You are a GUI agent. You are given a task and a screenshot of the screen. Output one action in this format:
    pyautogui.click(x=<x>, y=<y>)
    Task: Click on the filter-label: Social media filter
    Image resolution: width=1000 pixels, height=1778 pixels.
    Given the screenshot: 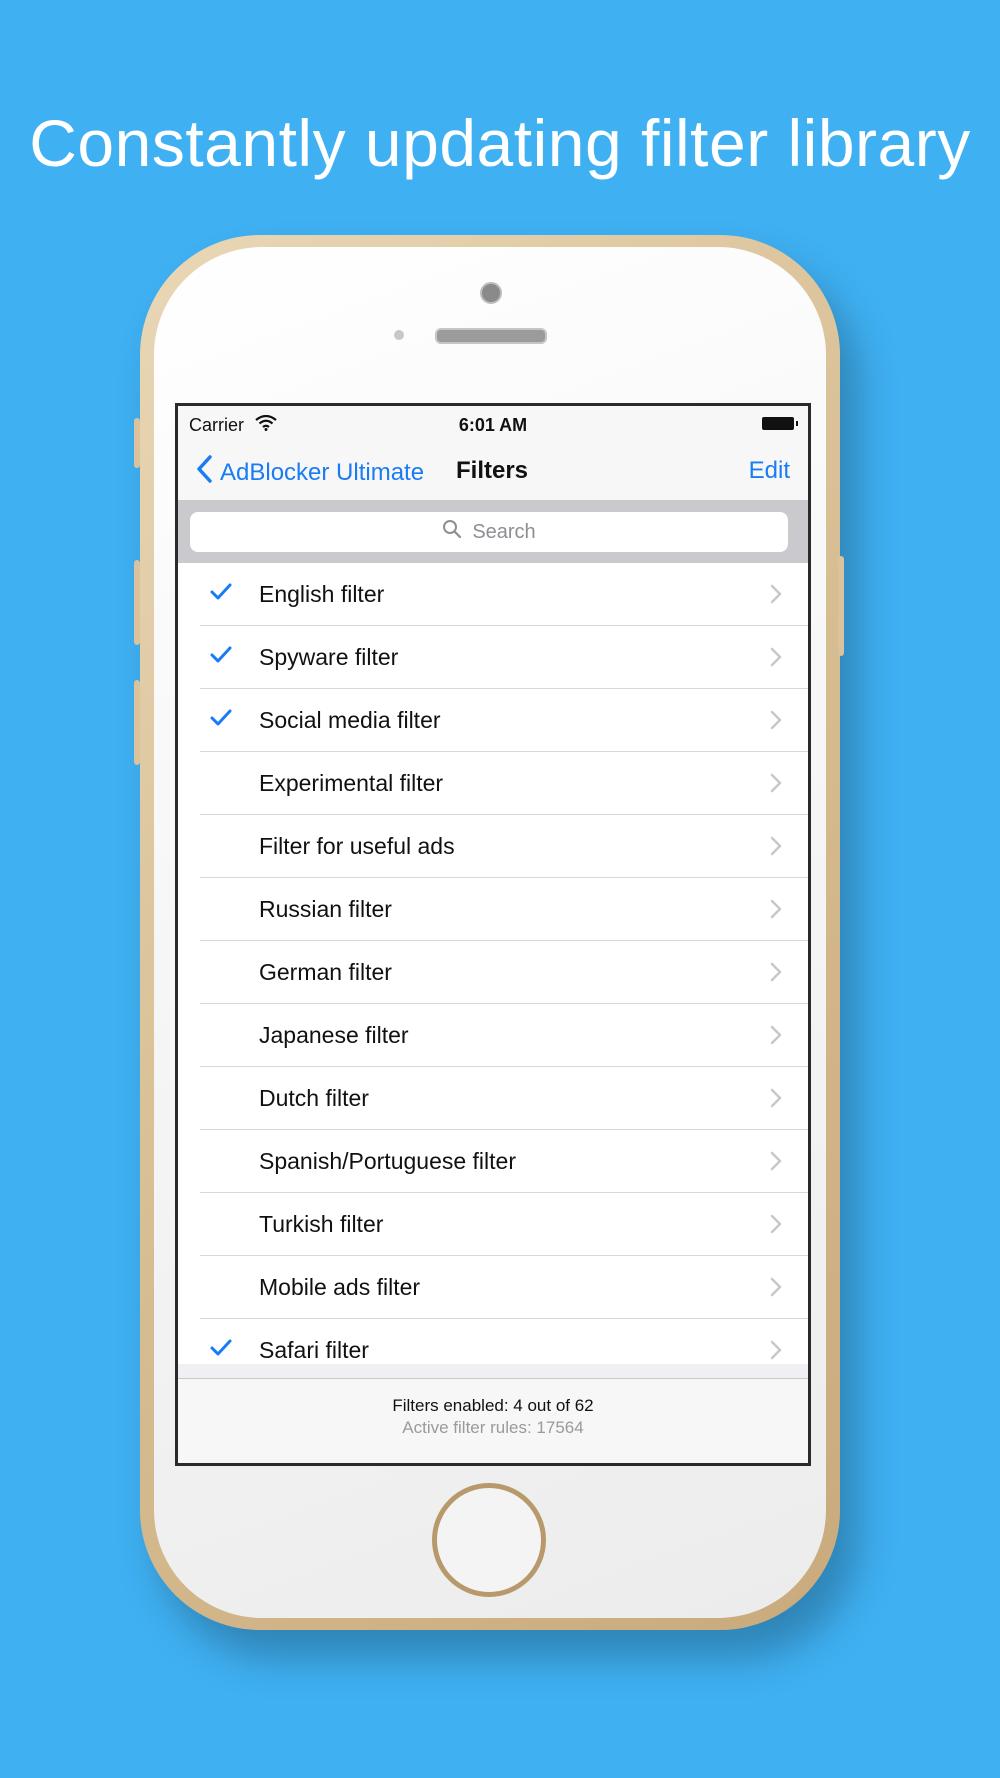 What is the action you would take?
    pyautogui.click(x=350, y=720)
    